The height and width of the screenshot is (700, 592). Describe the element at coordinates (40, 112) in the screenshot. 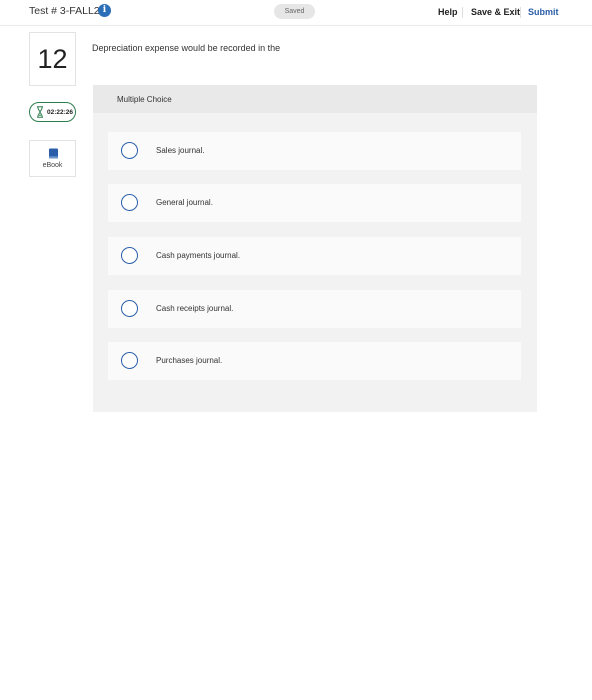

I see `hourglass-icon` at that location.